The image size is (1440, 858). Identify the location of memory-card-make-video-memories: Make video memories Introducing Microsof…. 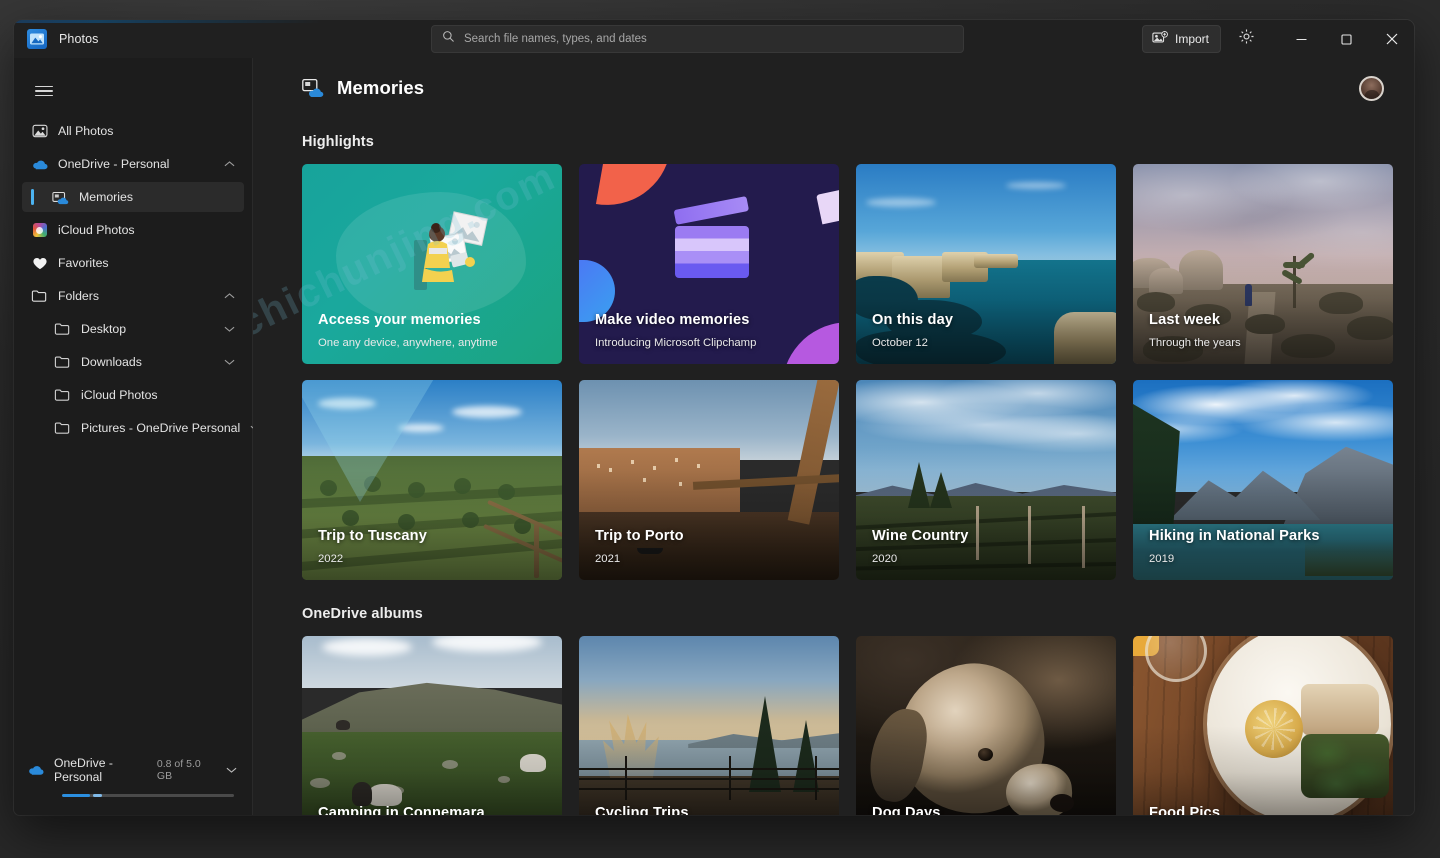
(709, 264).